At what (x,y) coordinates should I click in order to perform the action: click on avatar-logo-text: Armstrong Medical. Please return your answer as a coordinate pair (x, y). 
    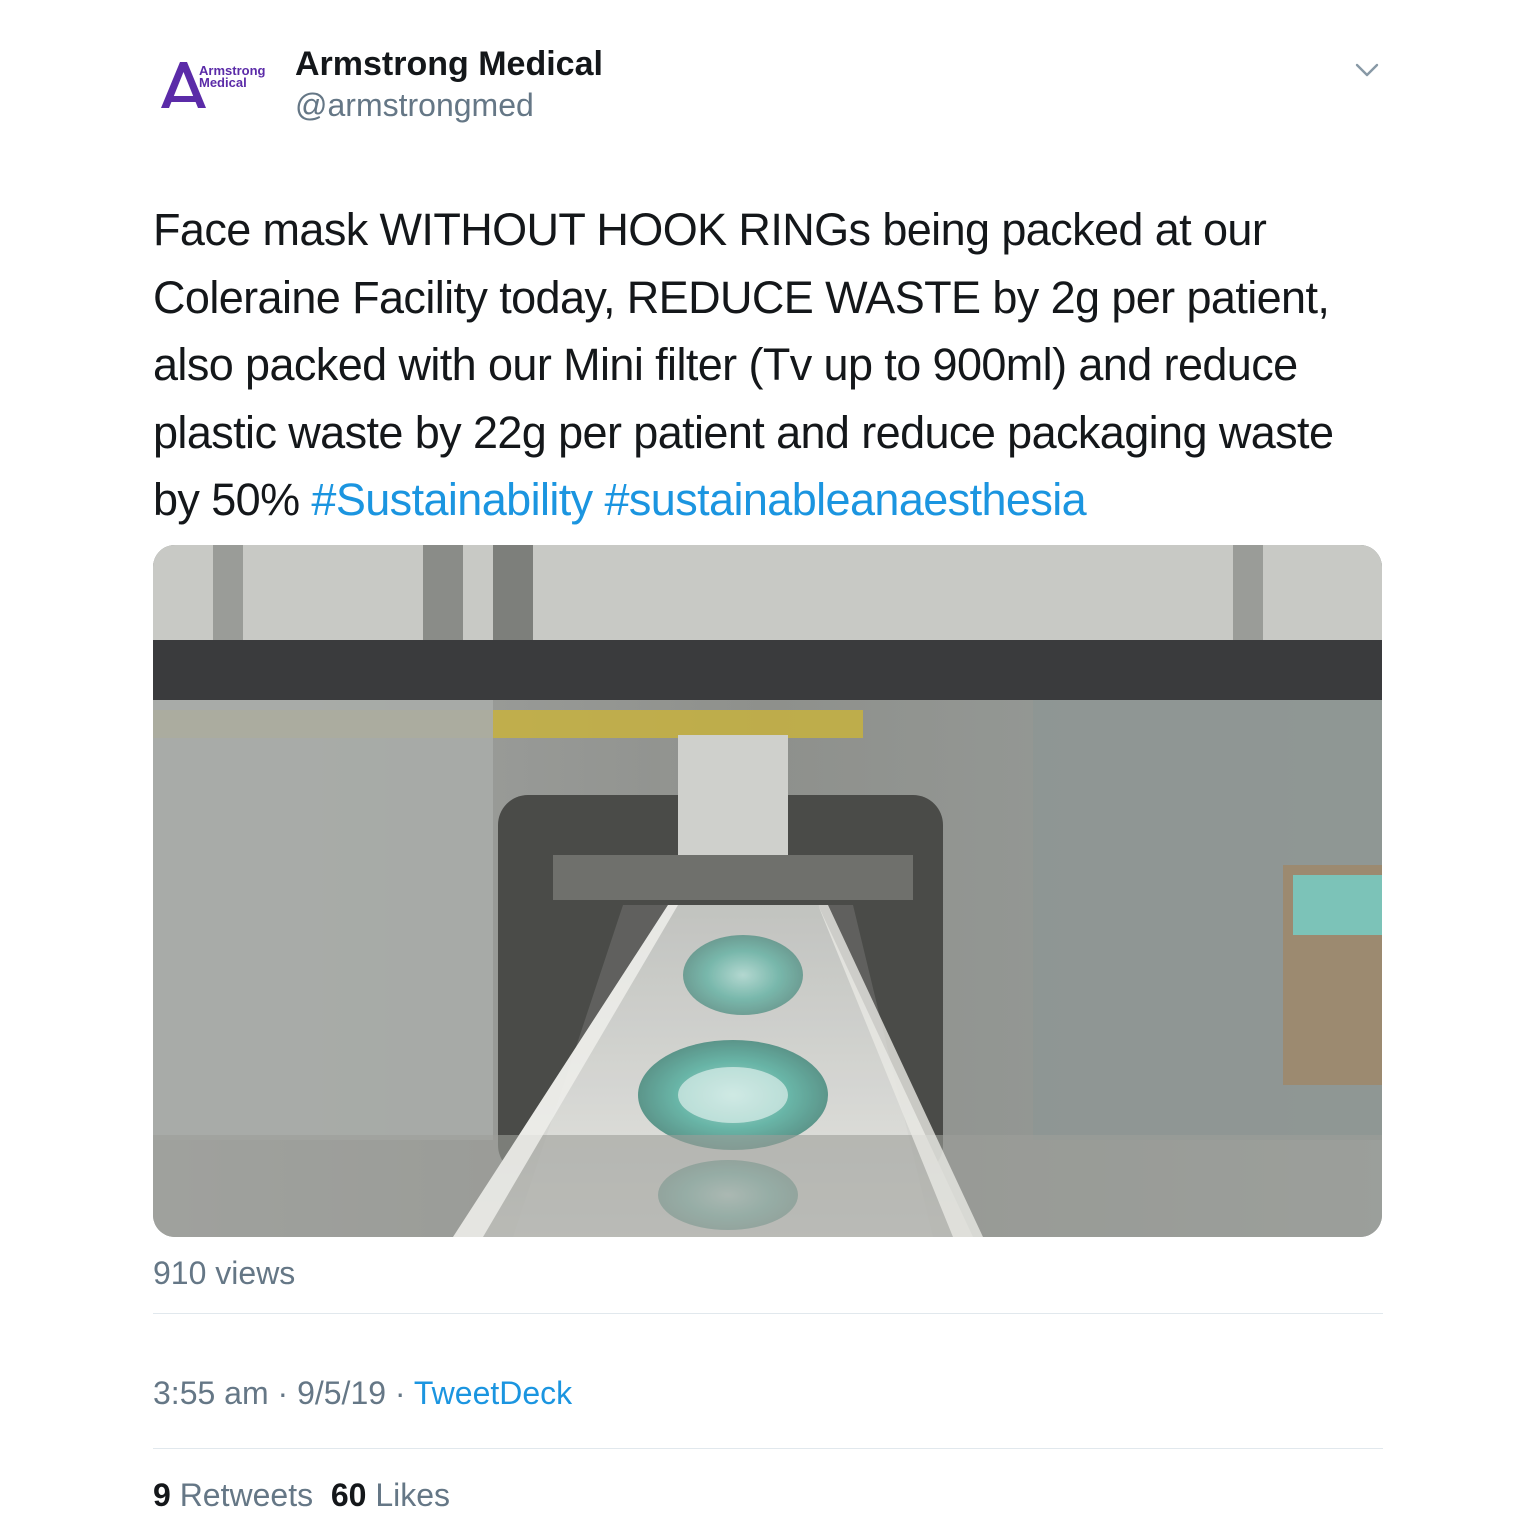
    Looking at the image, I should click on (232, 76).